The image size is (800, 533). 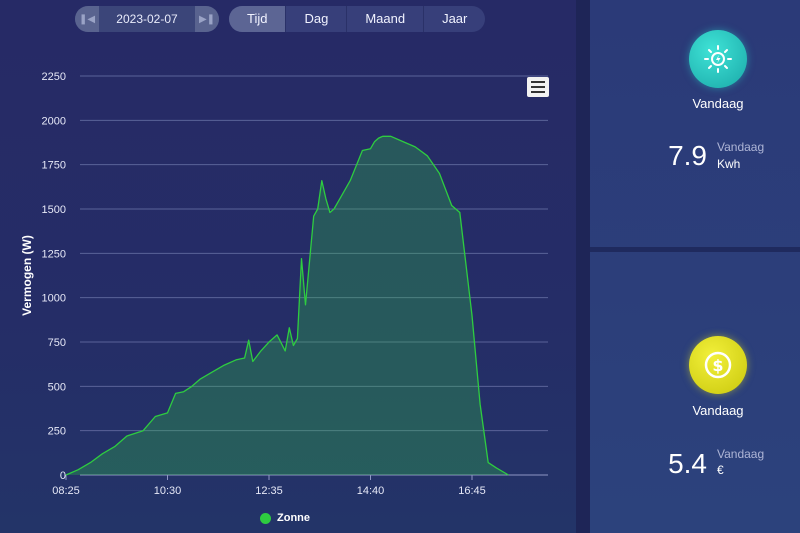 I want to click on energy-unit: Kwh, so click(x=729, y=164).